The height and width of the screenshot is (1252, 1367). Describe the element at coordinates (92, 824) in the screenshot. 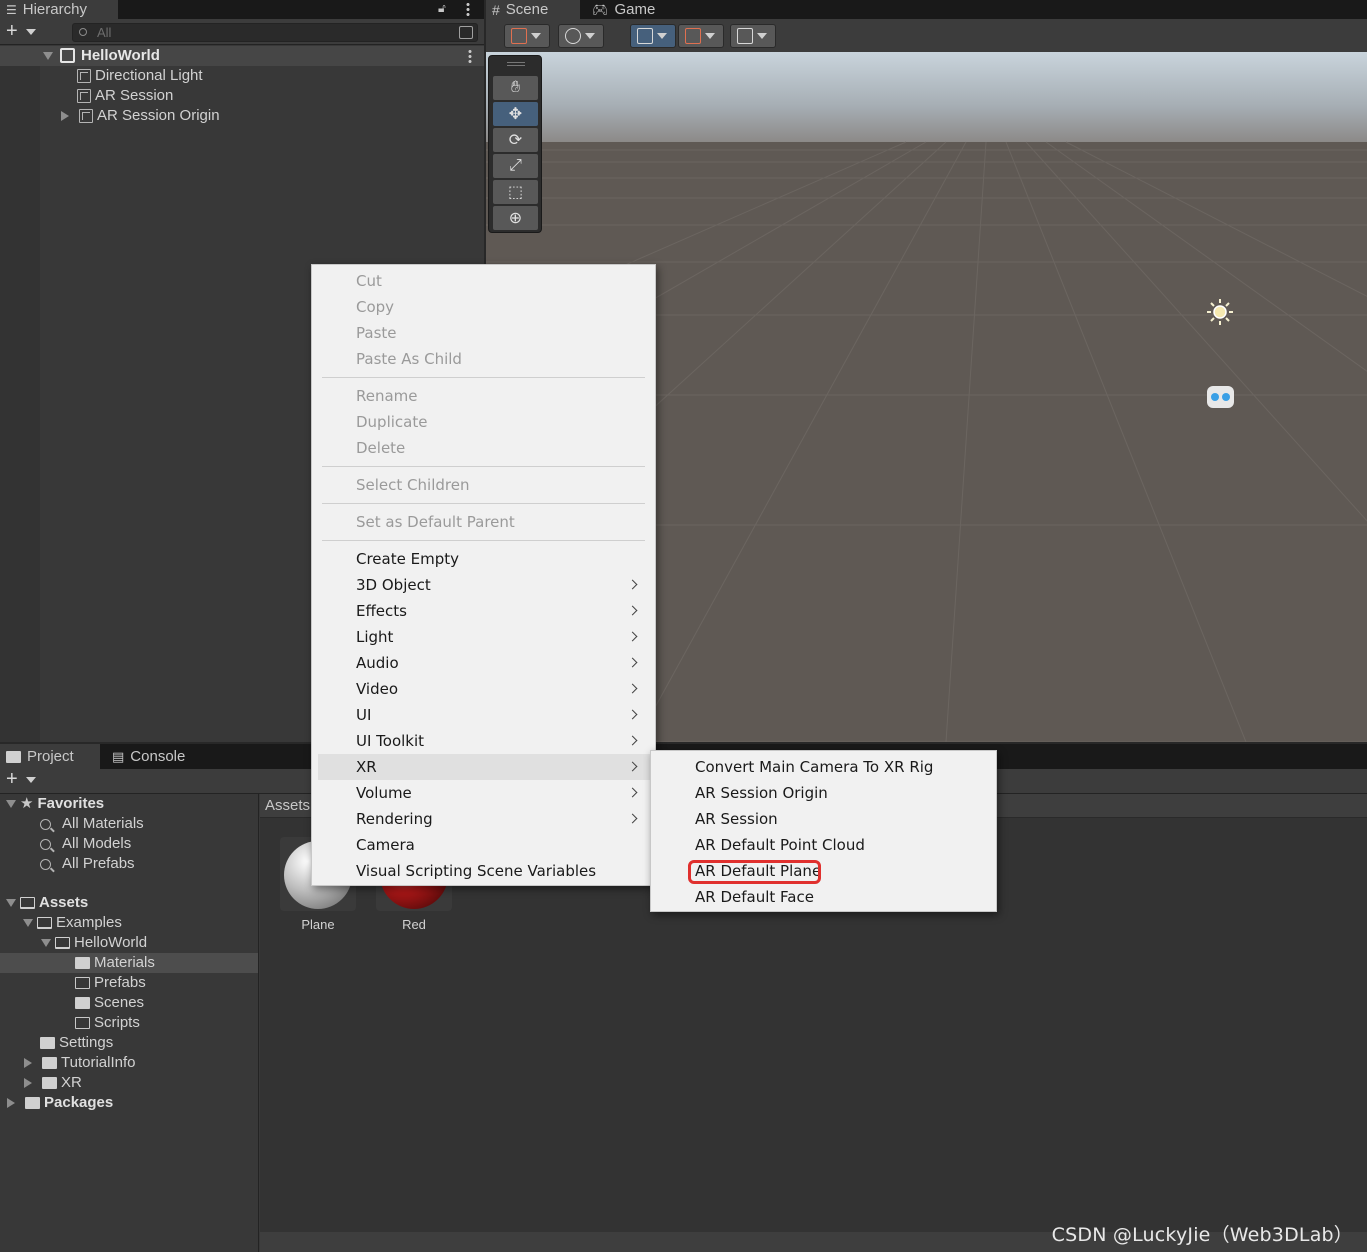

I see `tree-all-materials: All Materials` at that location.